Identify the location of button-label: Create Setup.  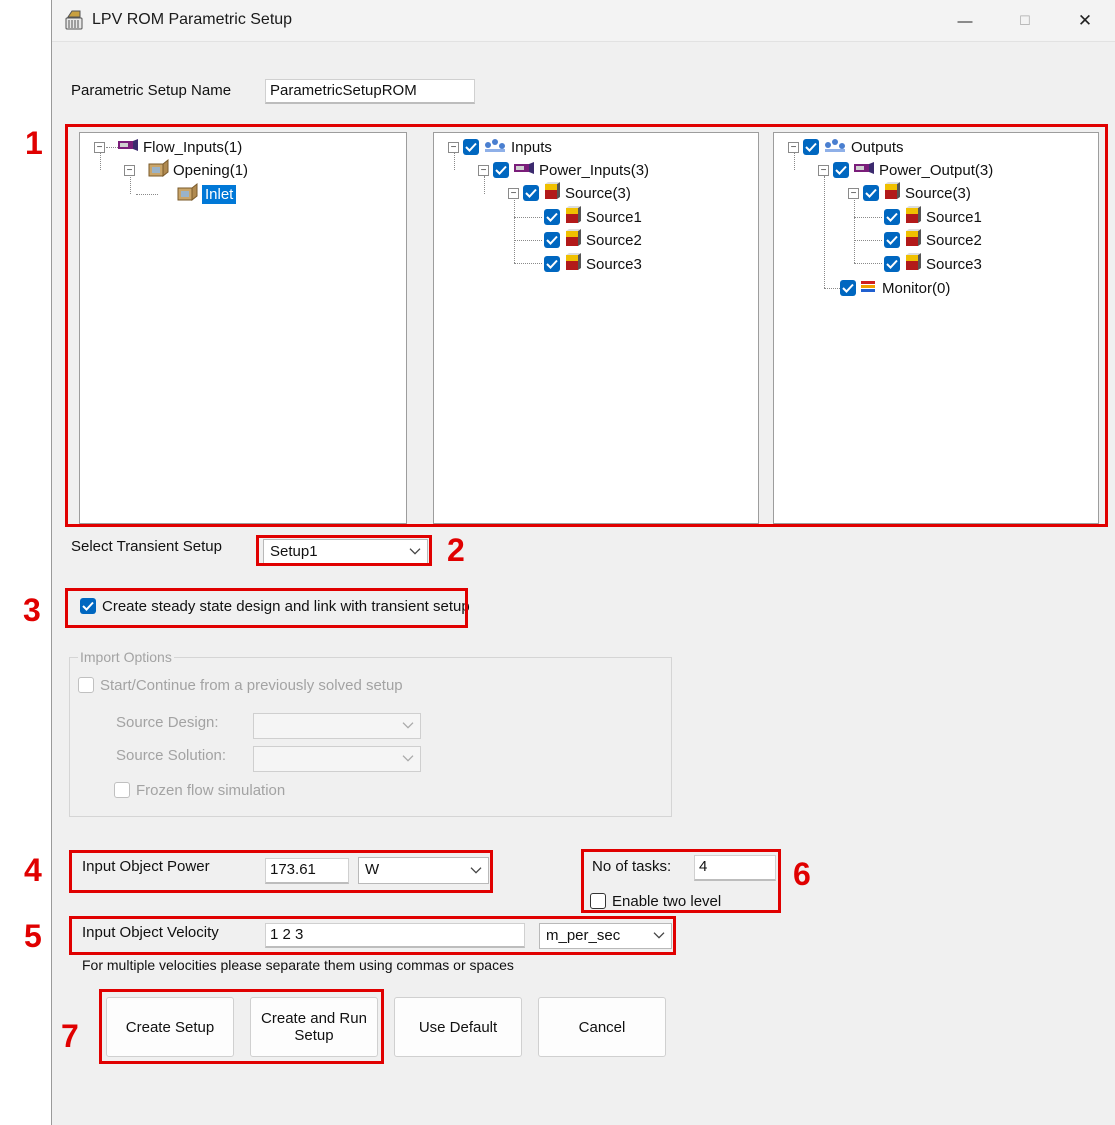
(170, 1027).